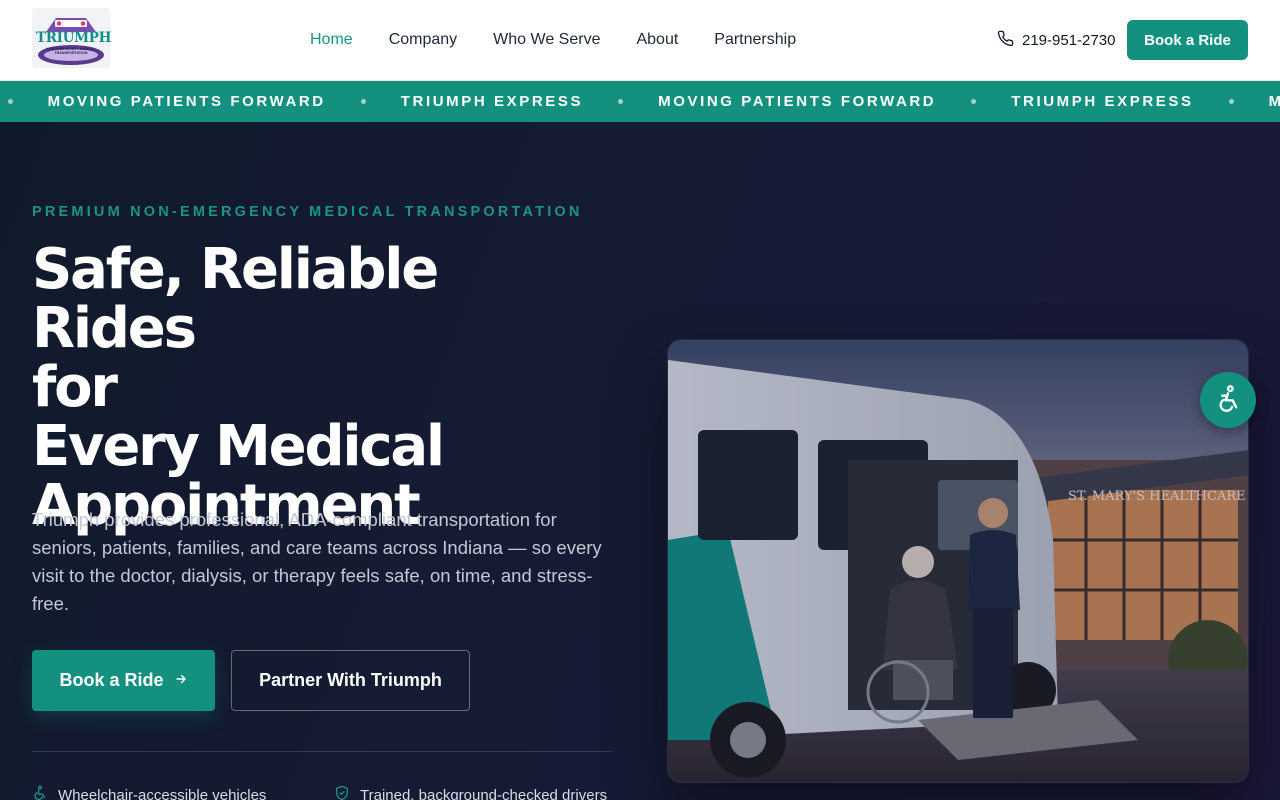 The width and height of the screenshot is (1280, 800). What do you see at coordinates (350, 680) in the screenshot?
I see `partner-button: Partner With Triumph` at bounding box center [350, 680].